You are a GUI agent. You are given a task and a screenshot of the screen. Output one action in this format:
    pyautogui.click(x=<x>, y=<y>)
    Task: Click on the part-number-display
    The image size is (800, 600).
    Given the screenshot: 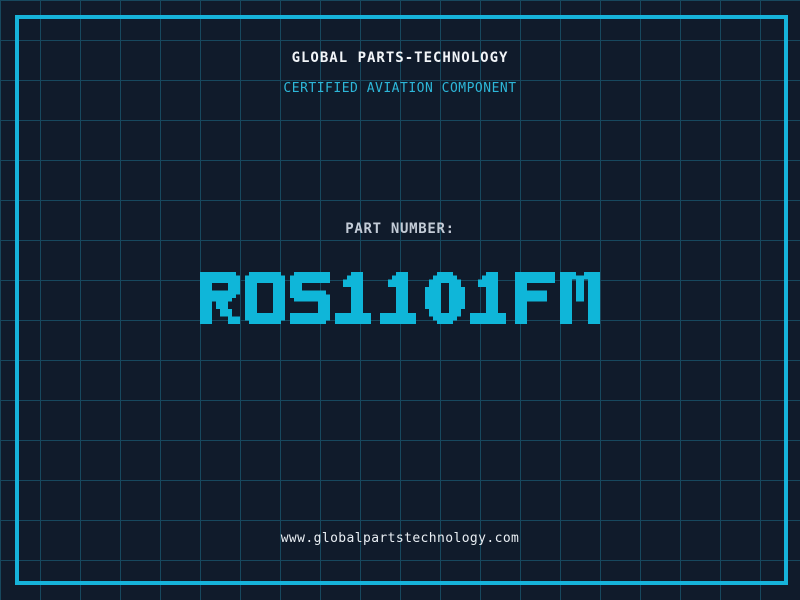 What is the action you would take?
    pyautogui.click(x=400, y=298)
    